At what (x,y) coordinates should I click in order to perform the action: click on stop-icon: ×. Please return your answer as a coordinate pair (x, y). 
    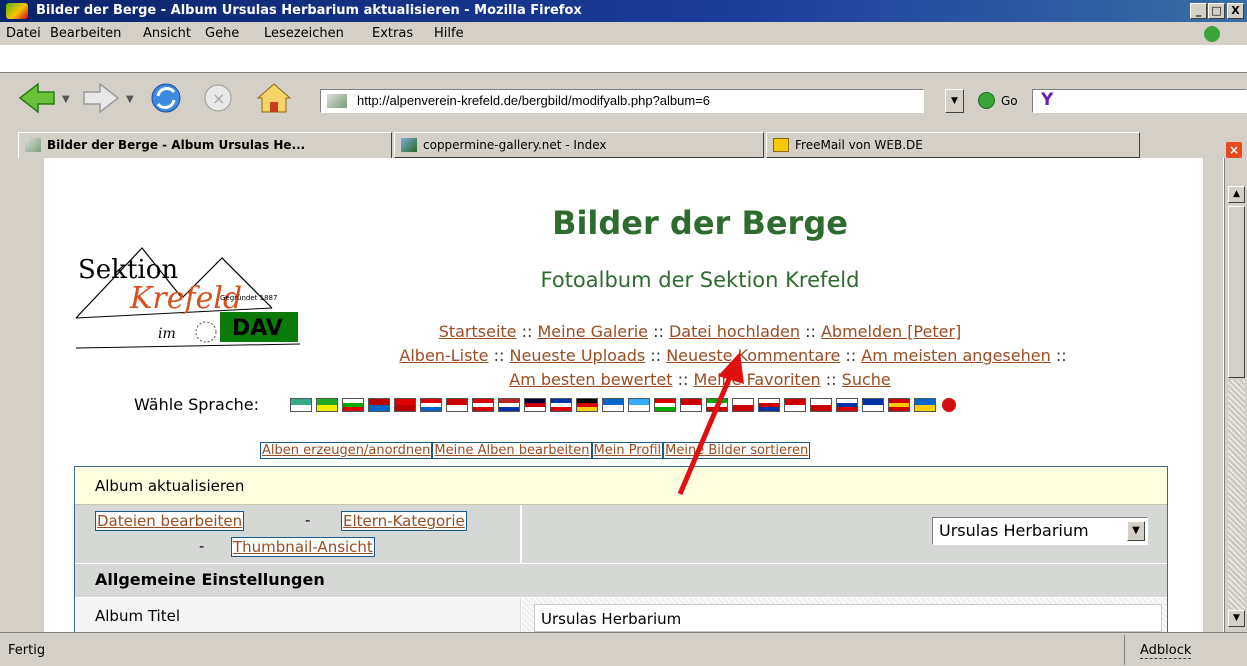
    Looking at the image, I should click on (218, 98).